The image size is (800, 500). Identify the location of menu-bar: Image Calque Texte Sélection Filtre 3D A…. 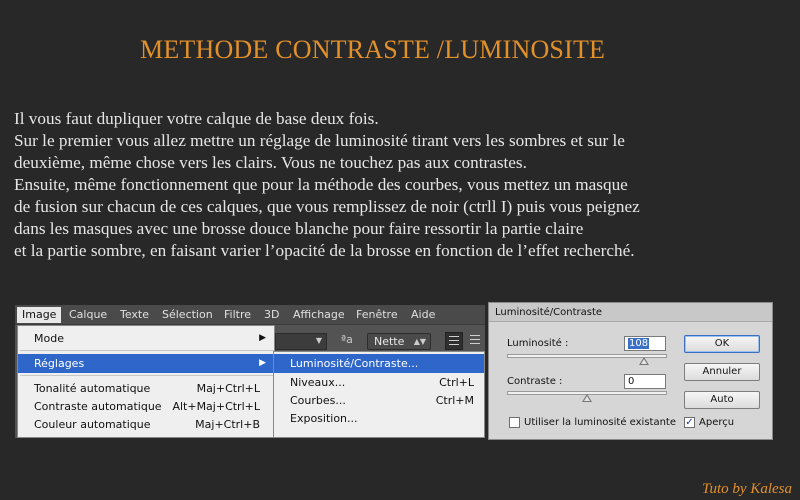
(250, 315).